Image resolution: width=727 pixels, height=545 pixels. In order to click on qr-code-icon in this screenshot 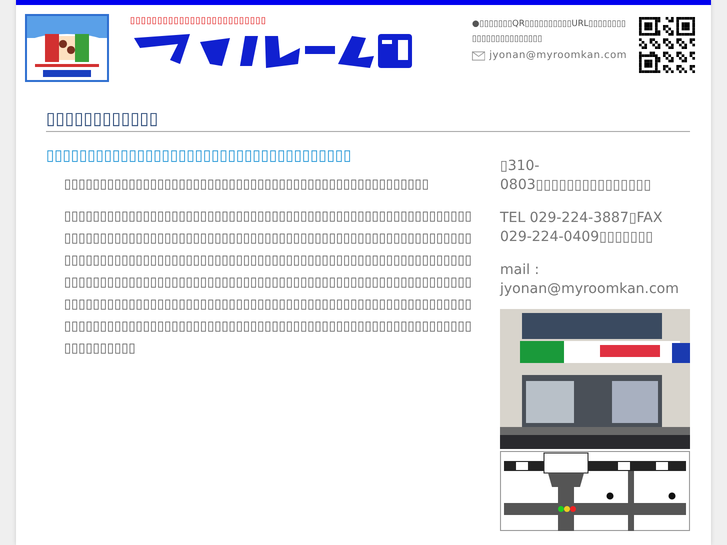, I will do `click(667, 45)`.